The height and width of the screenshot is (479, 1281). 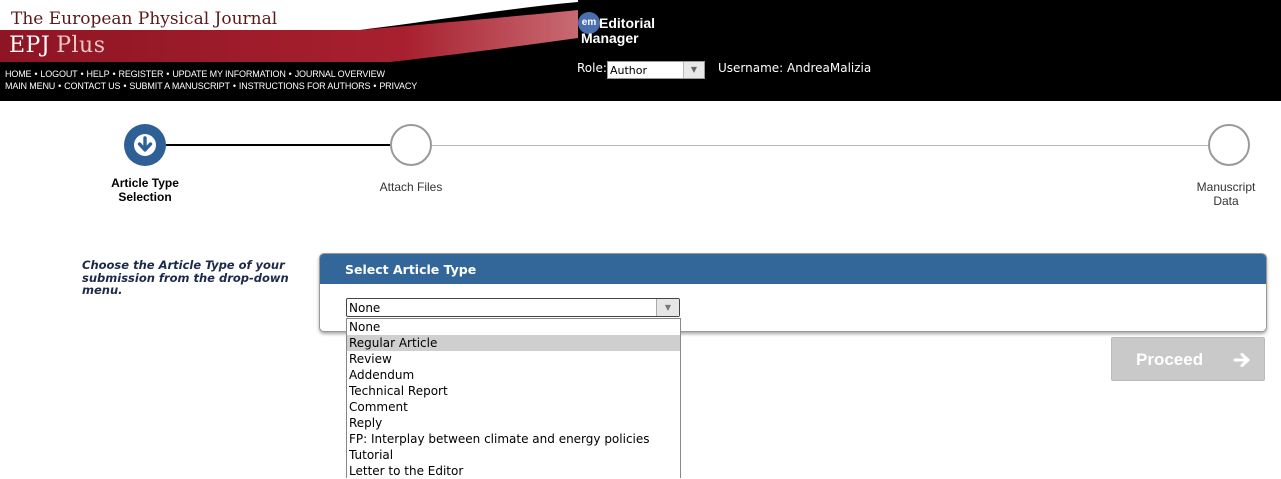 What do you see at coordinates (81, 45) in the screenshot?
I see `journal-sub: Plus` at bounding box center [81, 45].